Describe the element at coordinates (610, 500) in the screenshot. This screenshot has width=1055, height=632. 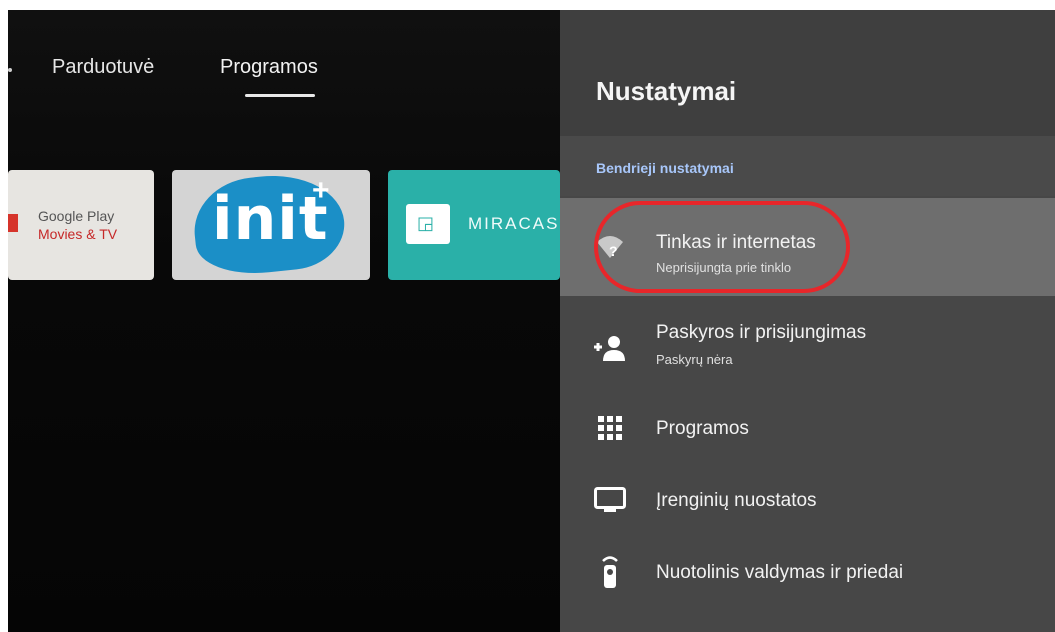
I see `tv-icon` at that location.